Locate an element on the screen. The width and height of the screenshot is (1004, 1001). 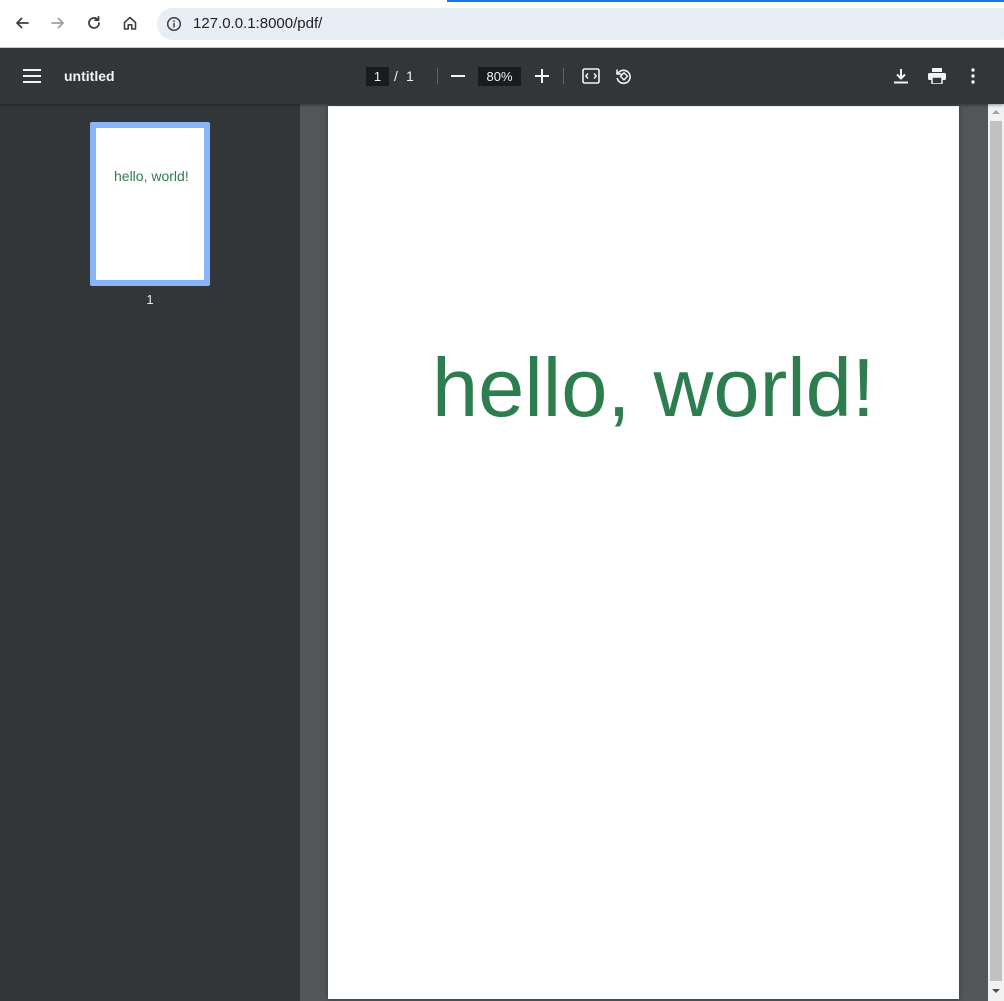
menu-icon is located at coordinates (32, 76).